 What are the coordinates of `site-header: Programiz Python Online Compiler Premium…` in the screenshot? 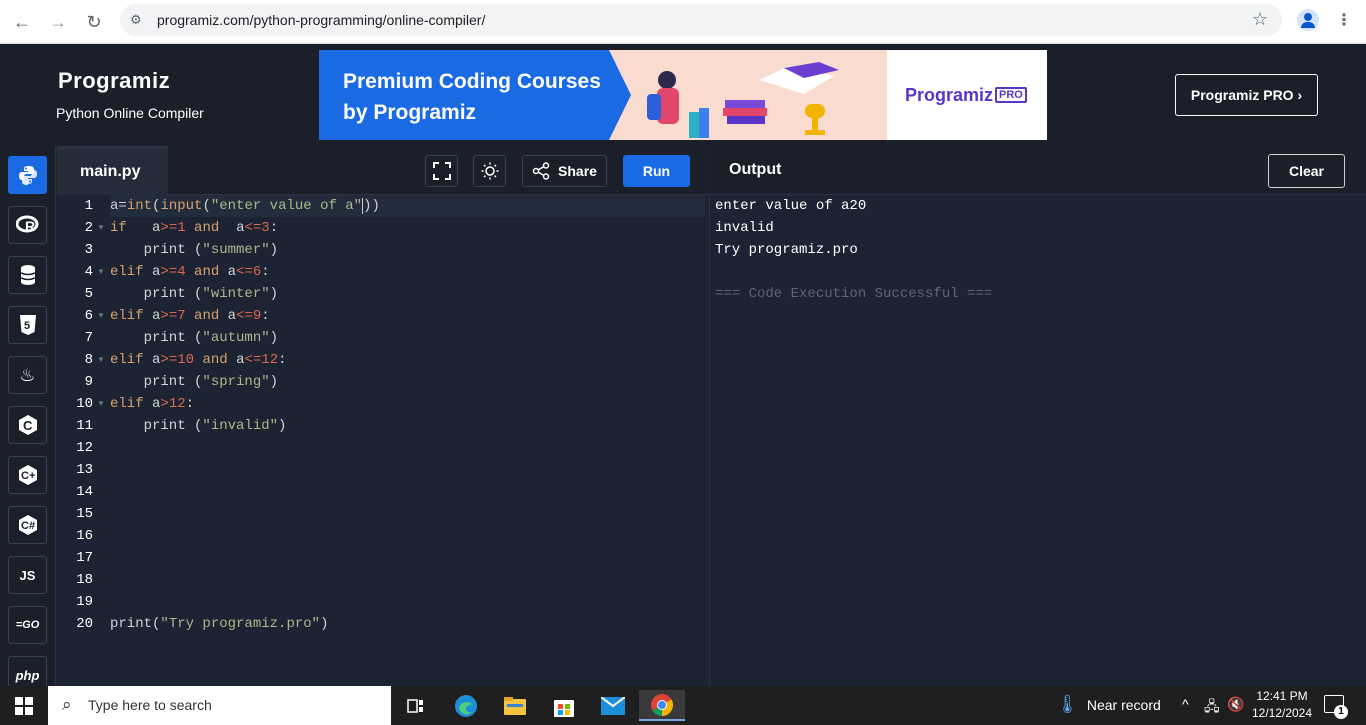 It's located at (683, 95).